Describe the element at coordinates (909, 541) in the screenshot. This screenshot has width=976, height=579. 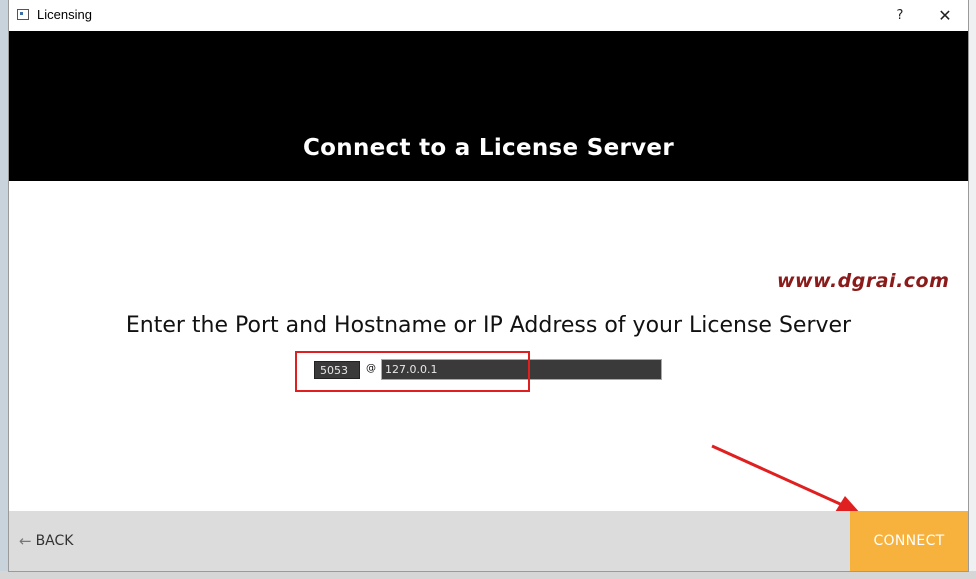
I see `connect-button: CONNECT` at that location.